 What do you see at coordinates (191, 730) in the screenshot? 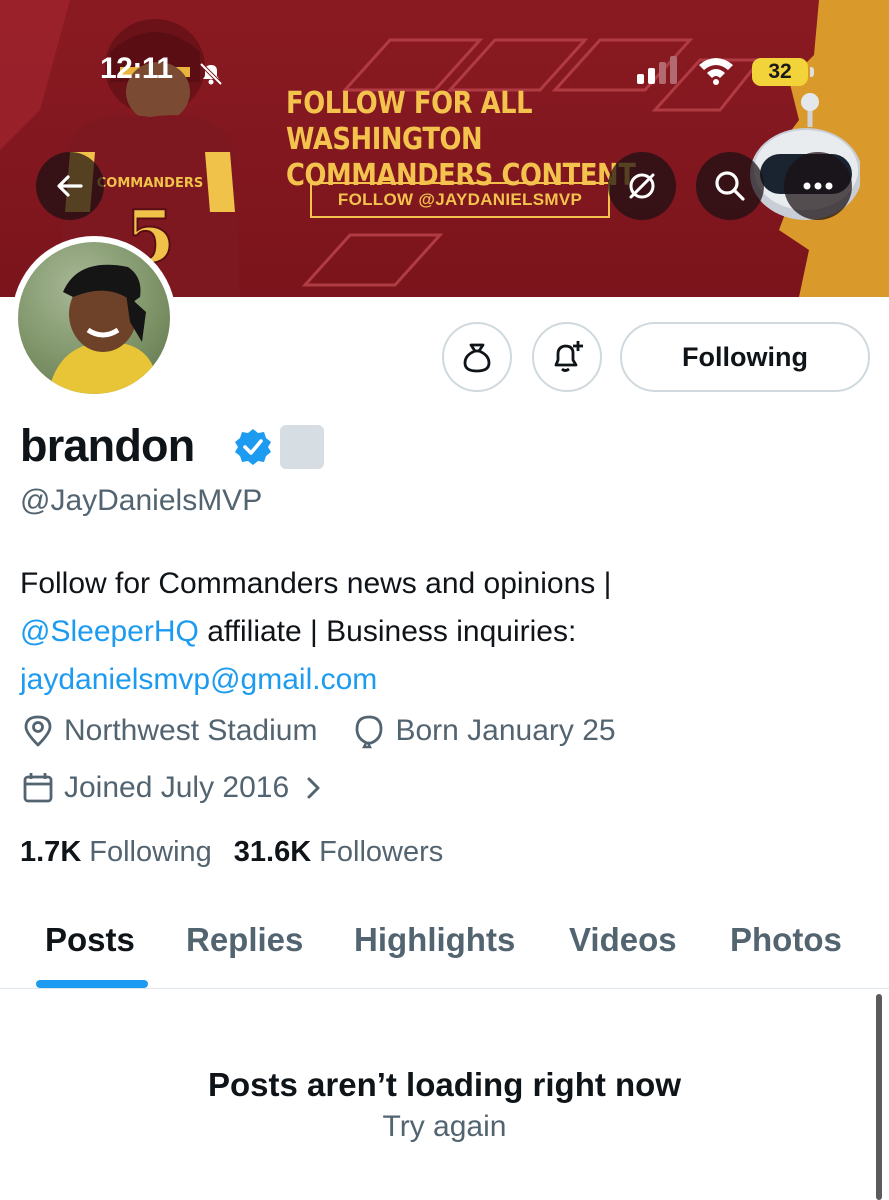
I see `location-text: Northwest Stadium` at bounding box center [191, 730].